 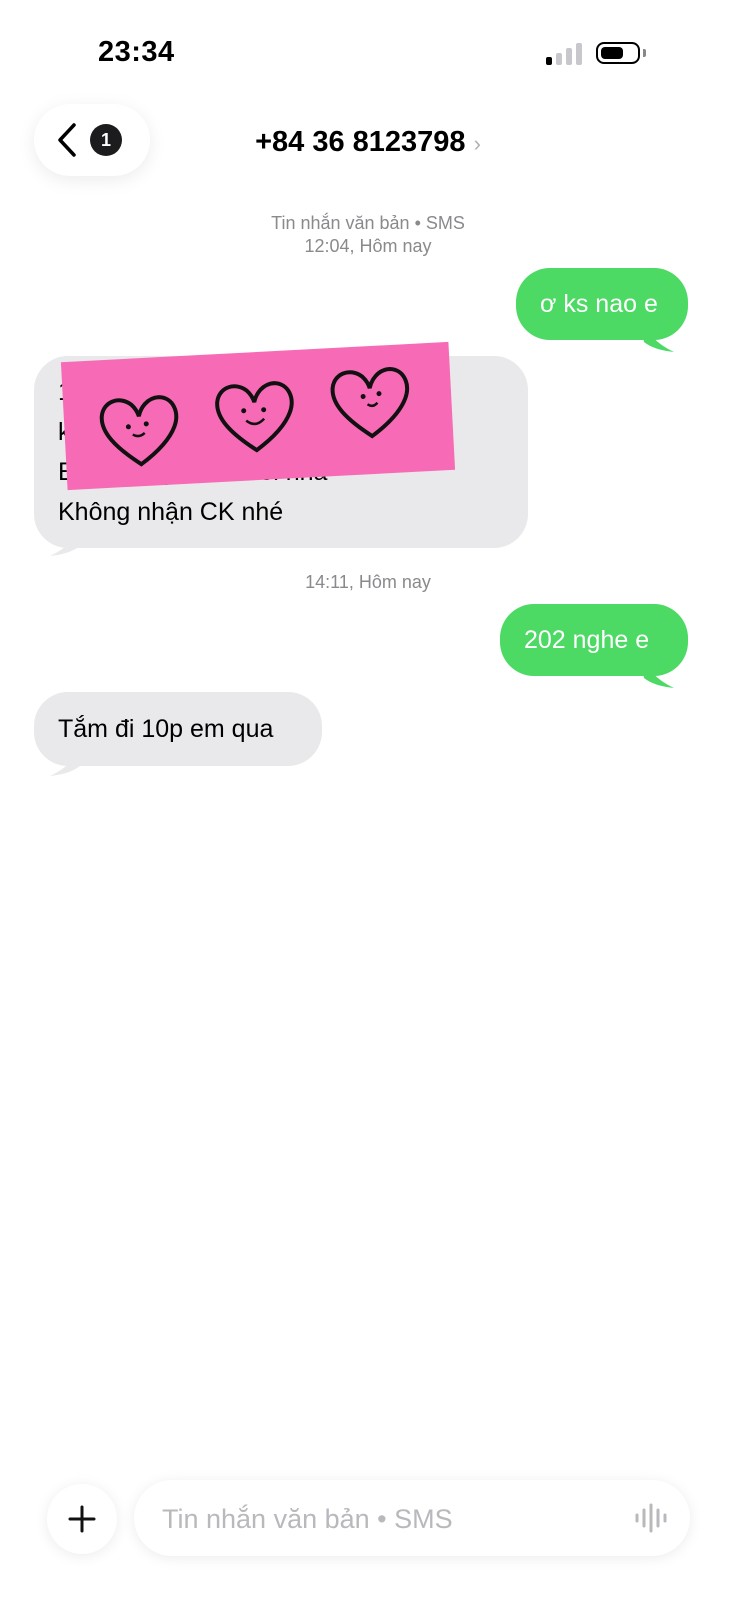 I want to click on battery-icon, so click(x=618, y=53).